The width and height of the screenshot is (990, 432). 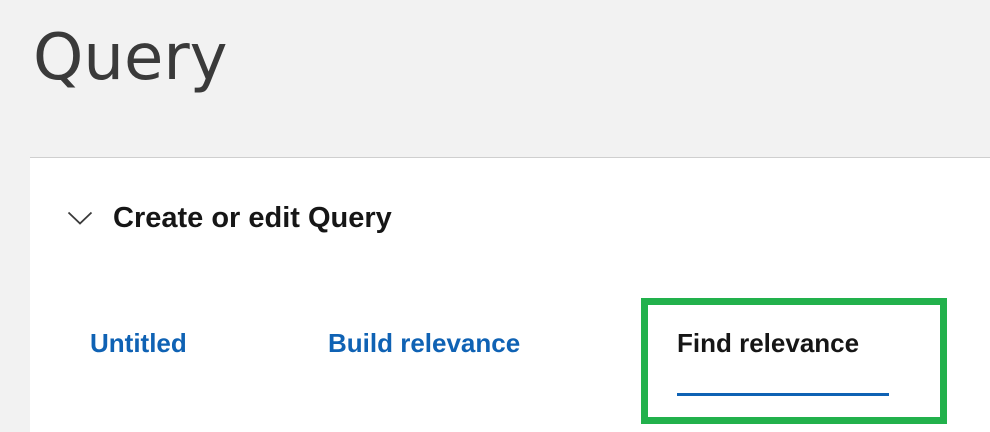 What do you see at coordinates (130, 58) in the screenshot?
I see `page-title: Query` at bounding box center [130, 58].